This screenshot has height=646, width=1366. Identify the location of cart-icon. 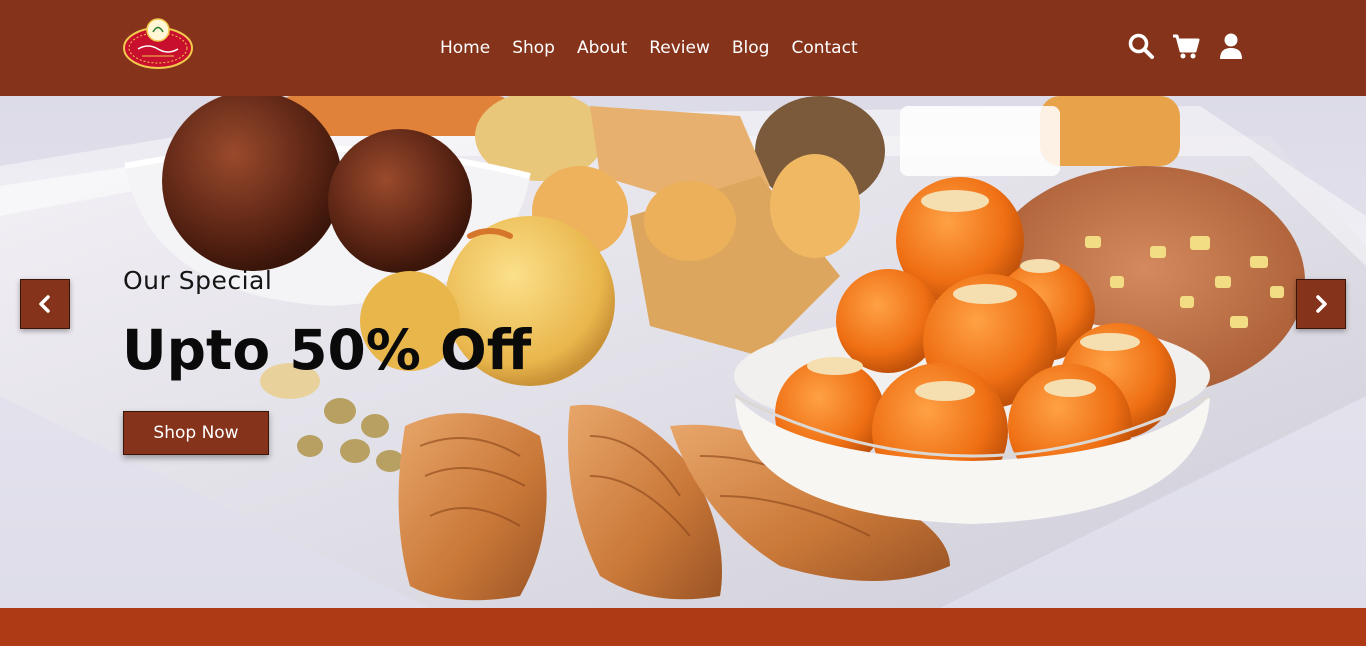
(1186, 46).